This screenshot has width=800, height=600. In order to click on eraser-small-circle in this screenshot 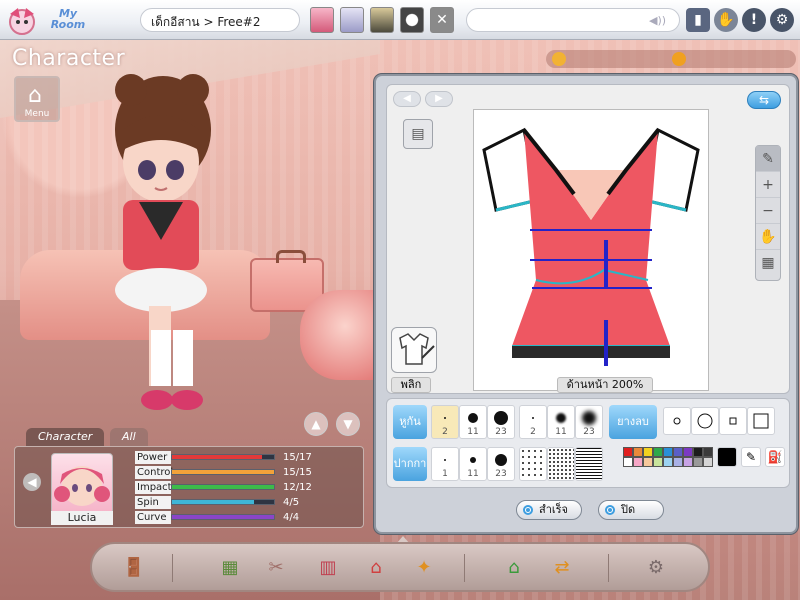, I will do `click(677, 421)`.